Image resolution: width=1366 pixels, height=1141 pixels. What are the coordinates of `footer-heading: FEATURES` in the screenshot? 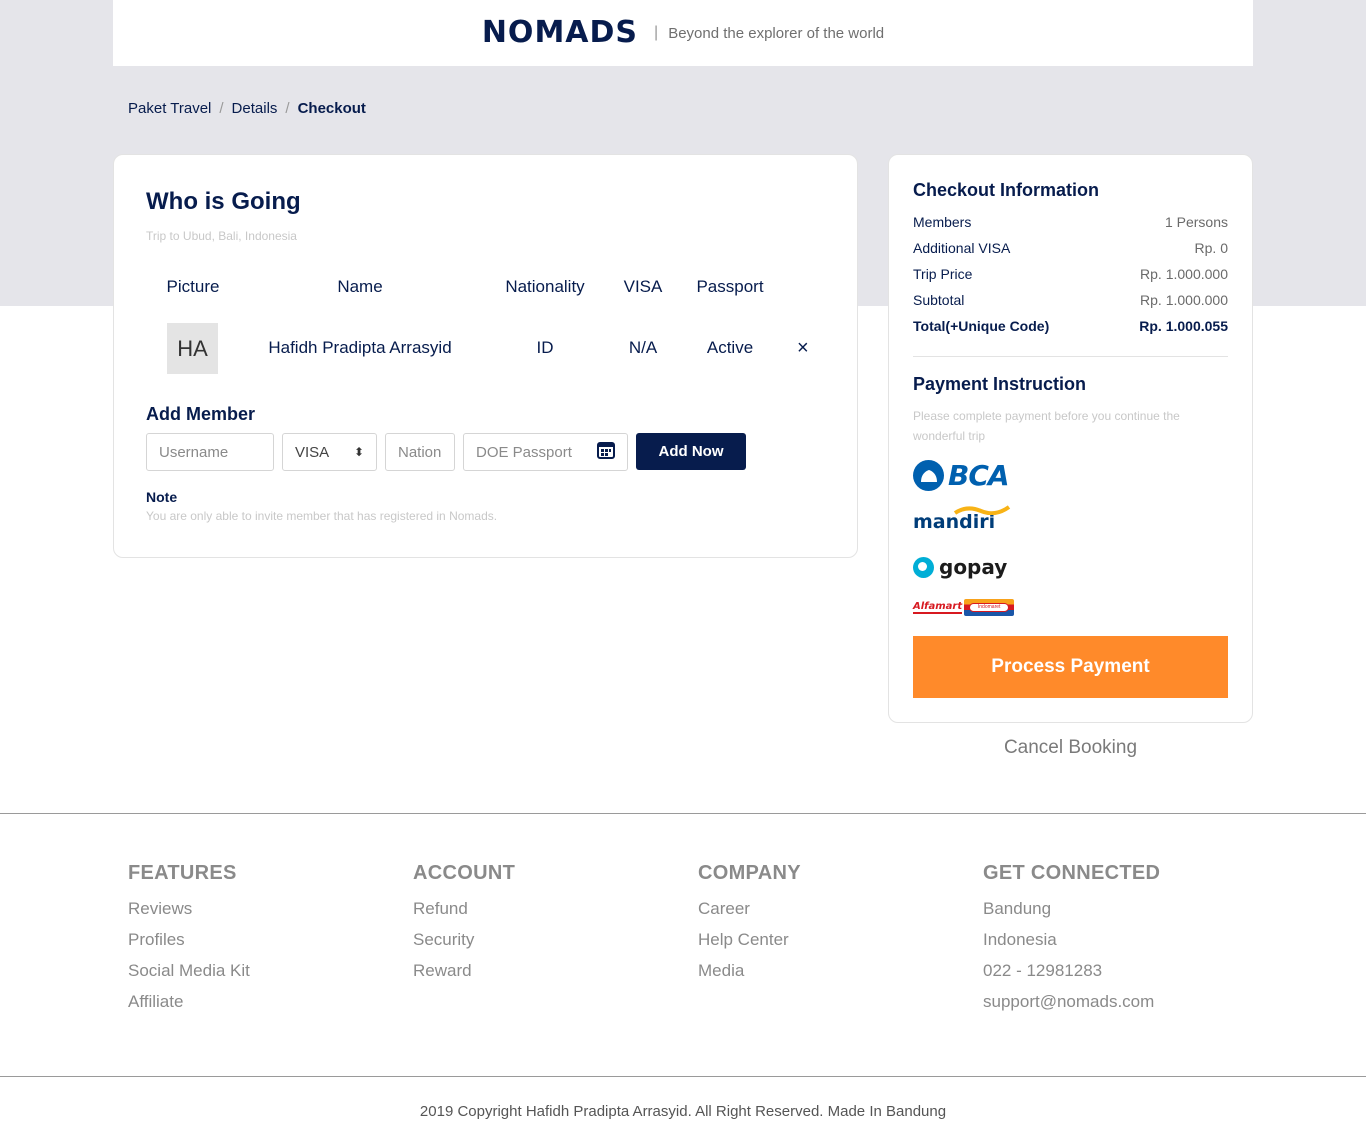 It's located at (182, 873).